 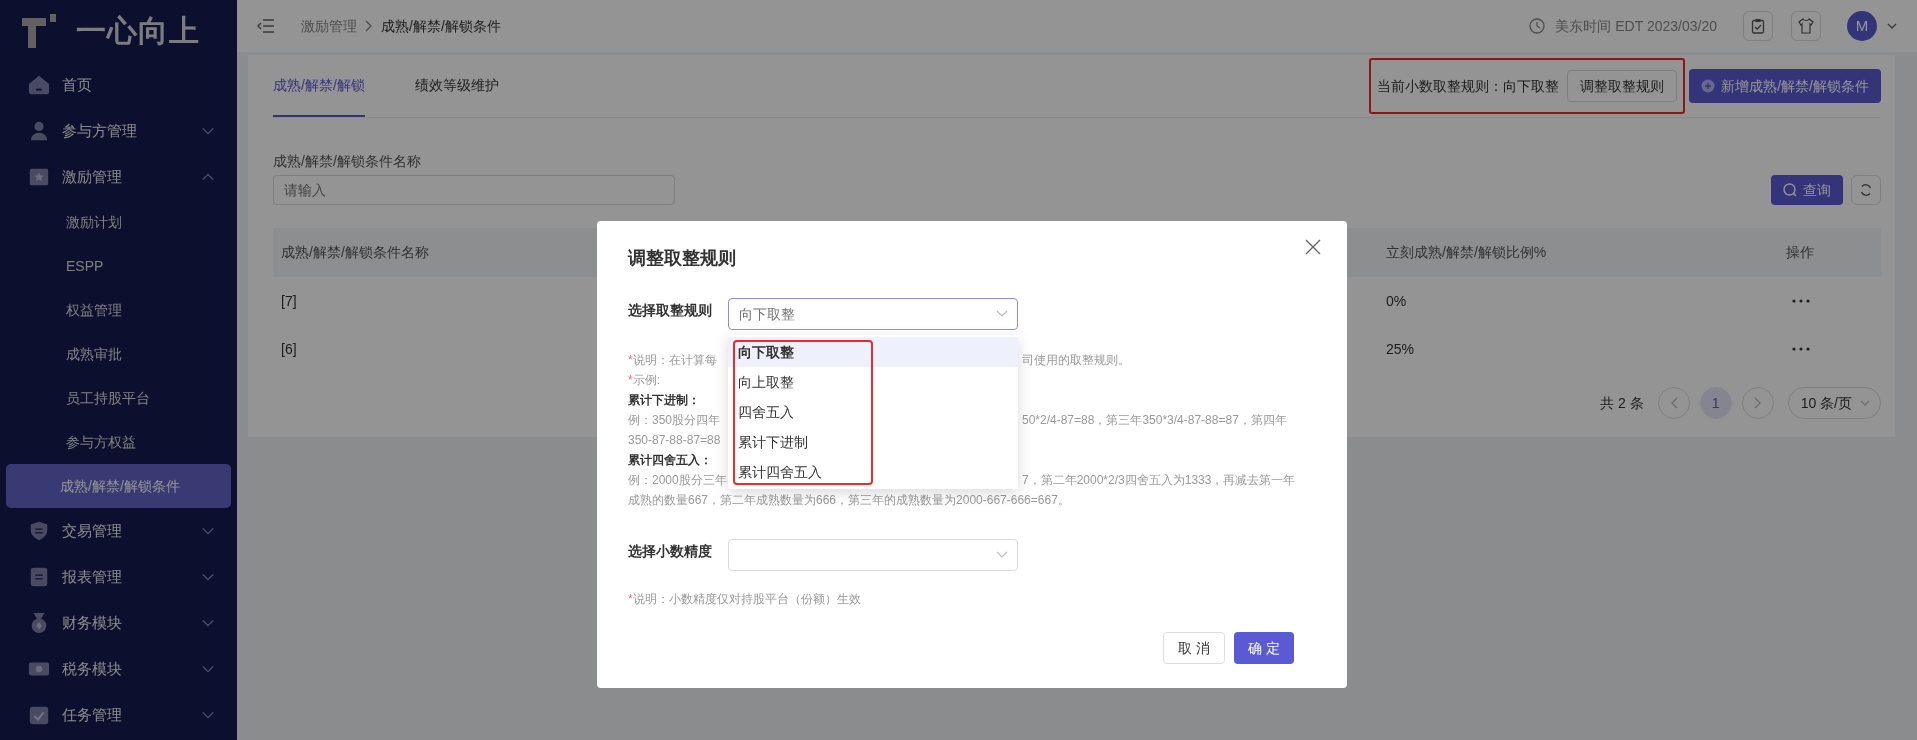 What do you see at coordinates (118, 398) in the screenshot?
I see `sidebar-subitem: 员工持股平台` at bounding box center [118, 398].